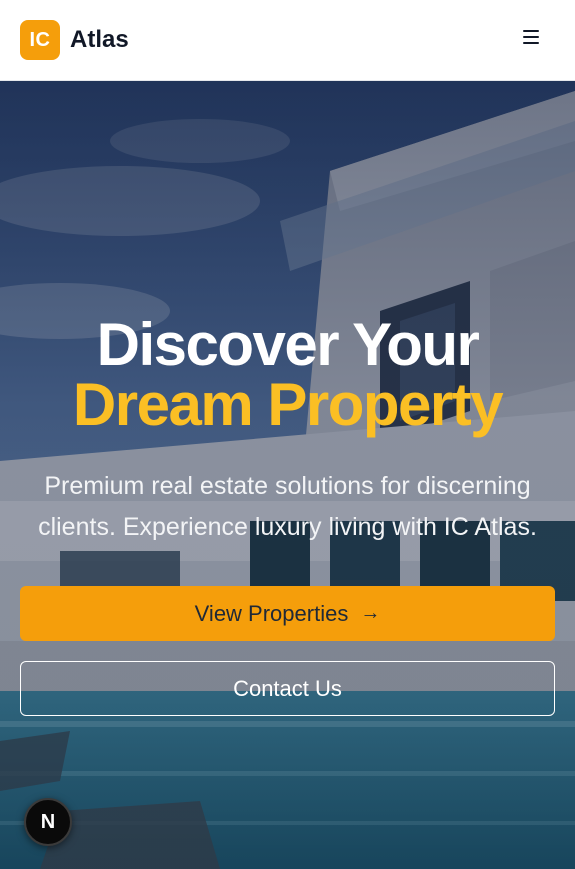  I want to click on view-properties-button: View Properties →, so click(287, 613).